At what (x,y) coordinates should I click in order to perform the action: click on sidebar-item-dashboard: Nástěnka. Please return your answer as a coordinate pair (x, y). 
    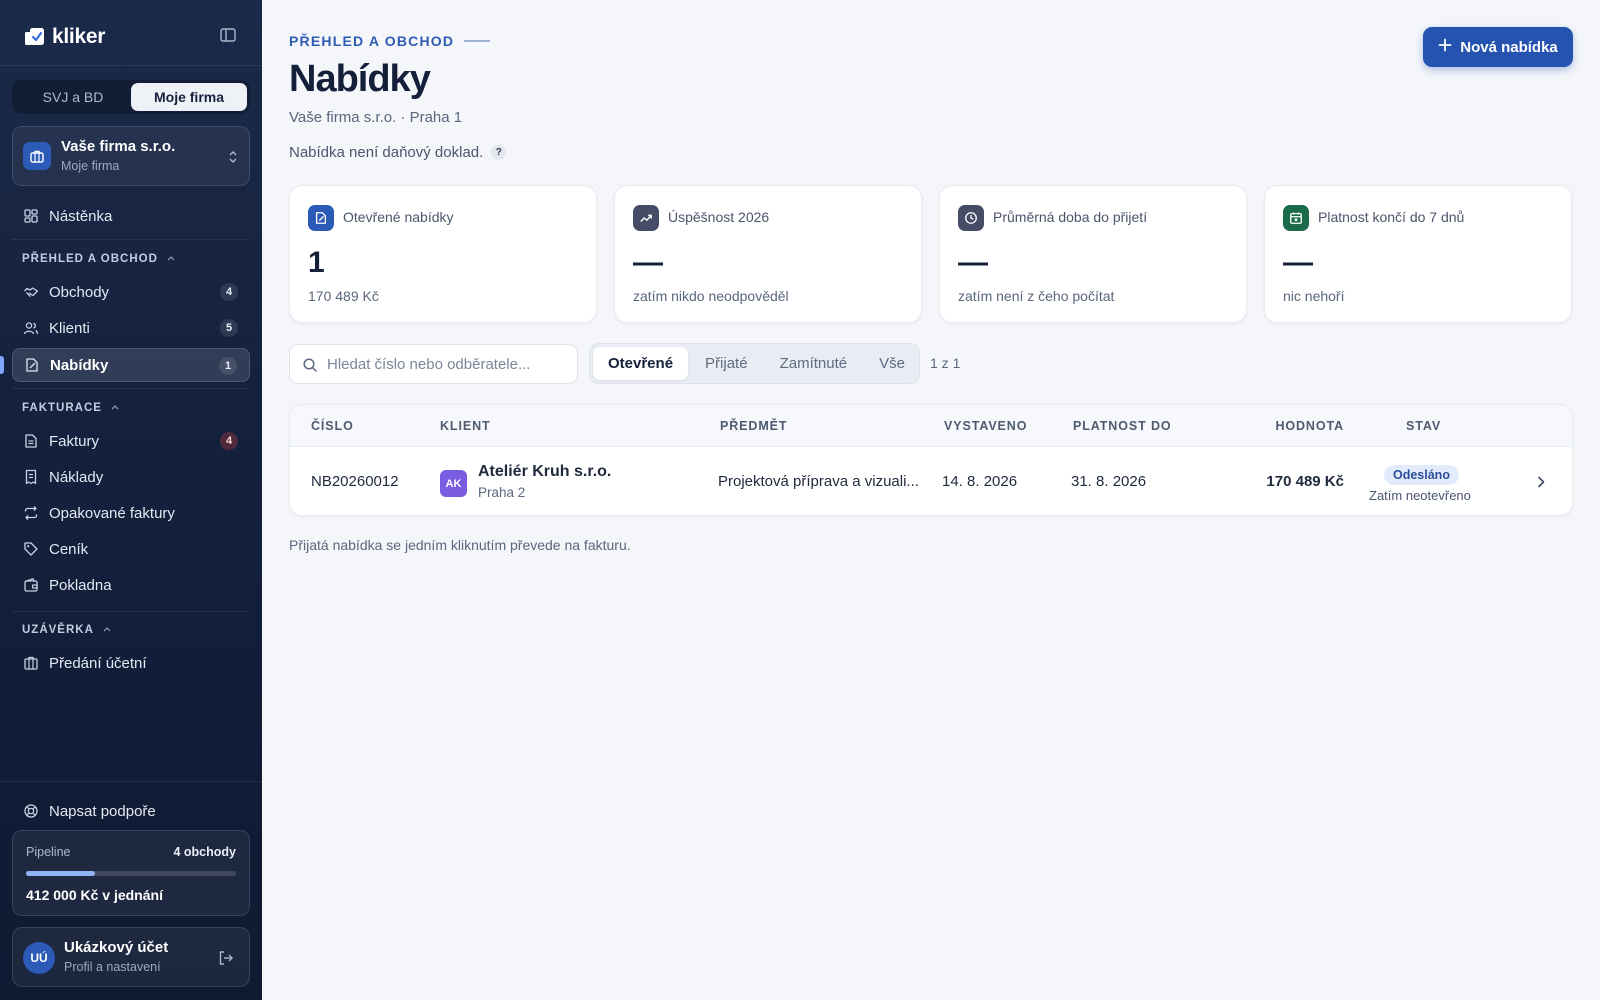
    Looking at the image, I should click on (131, 216).